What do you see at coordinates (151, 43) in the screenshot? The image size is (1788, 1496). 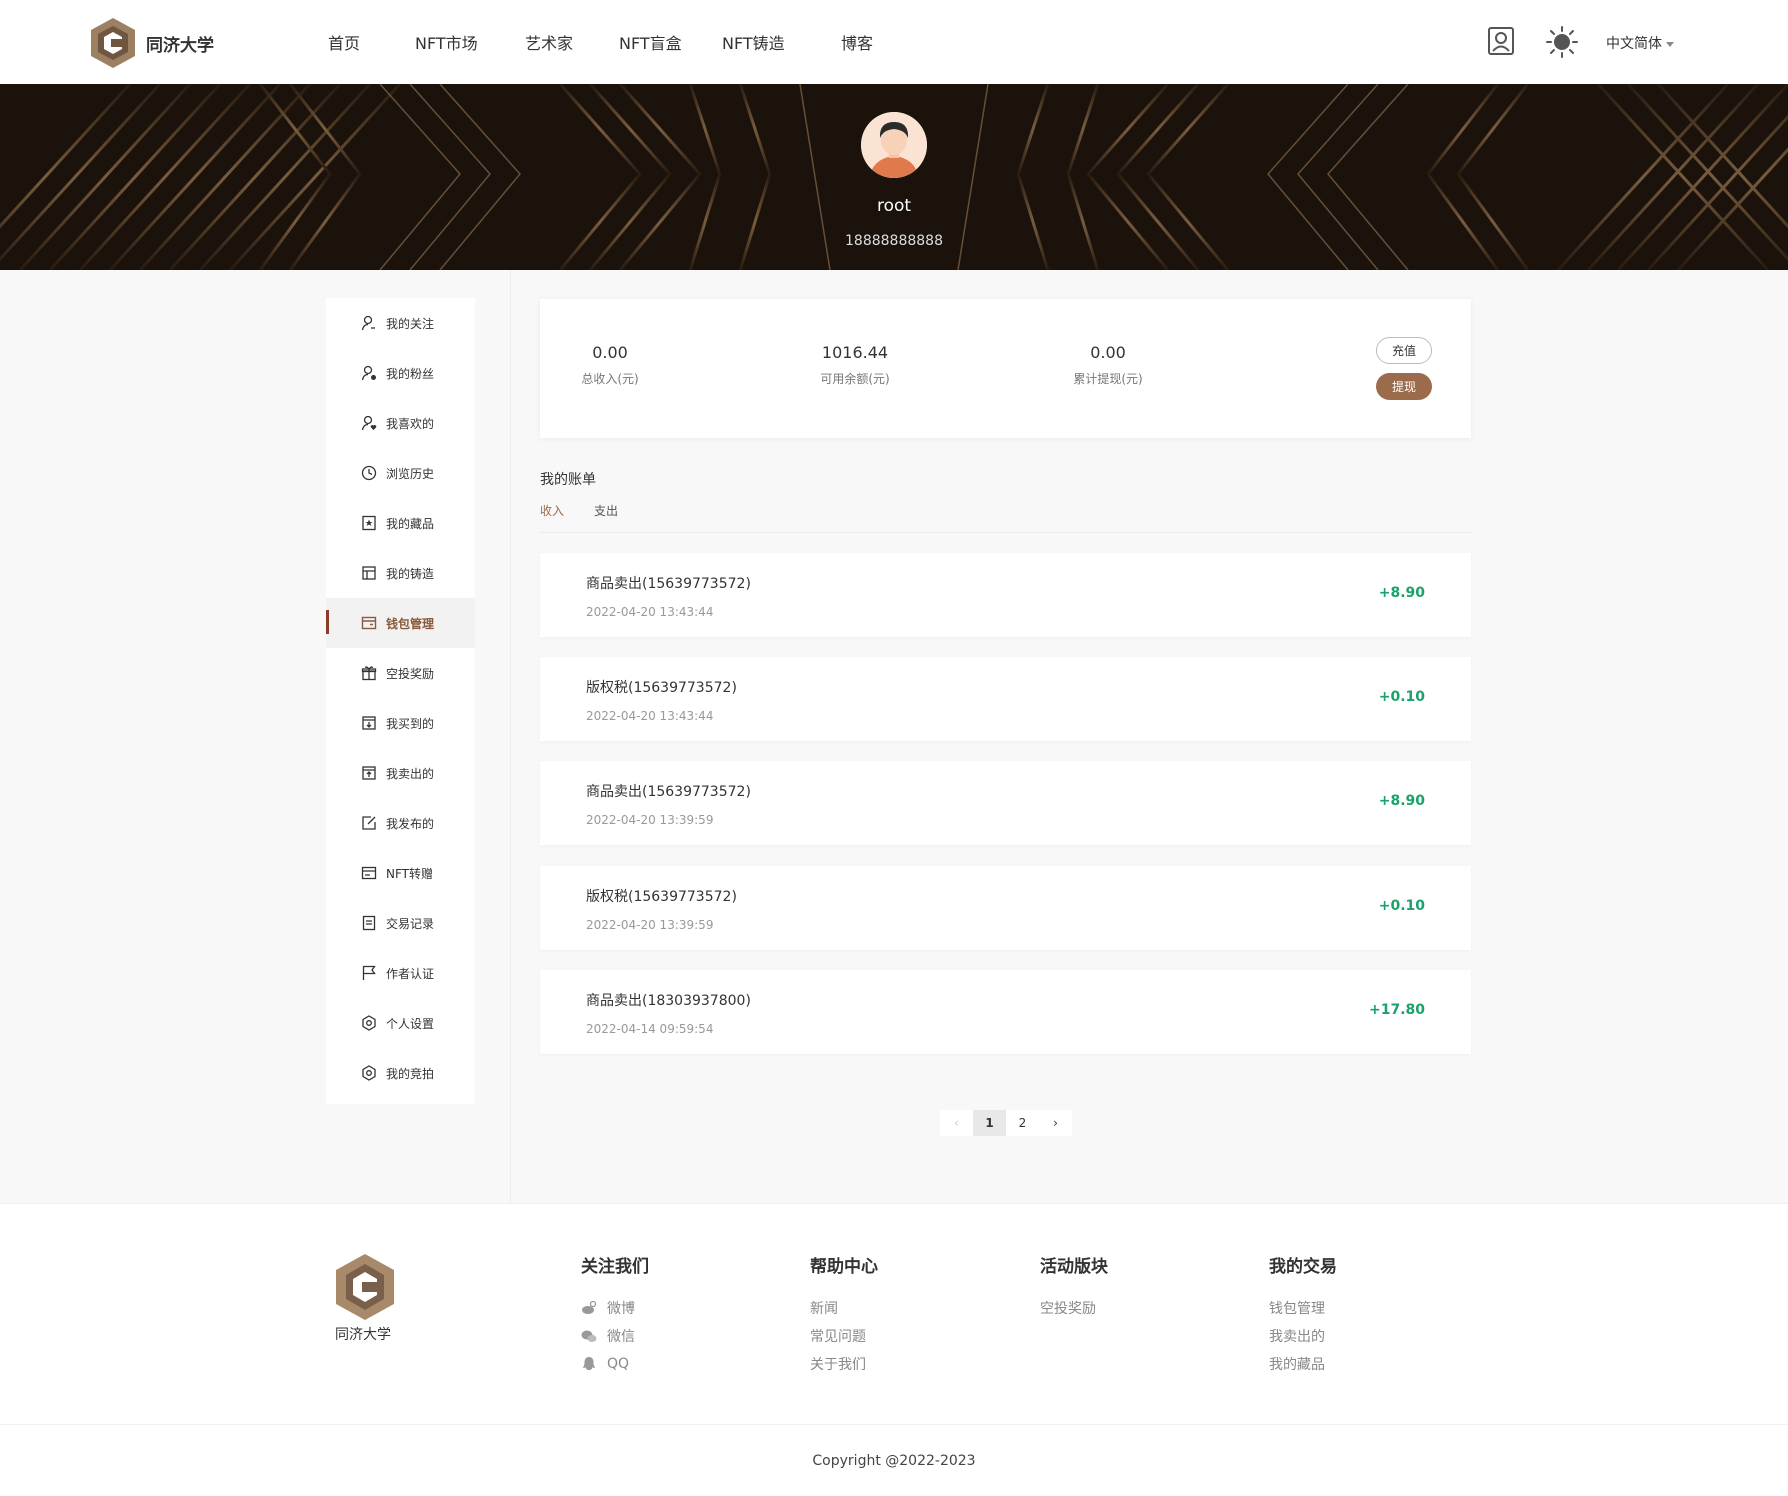 I see `brand-logo: 同济大学` at bounding box center [151, 43].